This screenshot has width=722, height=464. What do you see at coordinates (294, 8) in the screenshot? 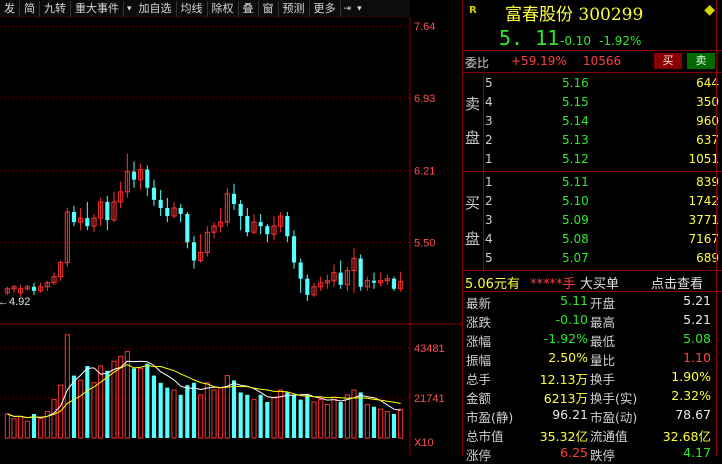
I see `toolbar-forecast-button: 预测` at bounding box center [294, 8].